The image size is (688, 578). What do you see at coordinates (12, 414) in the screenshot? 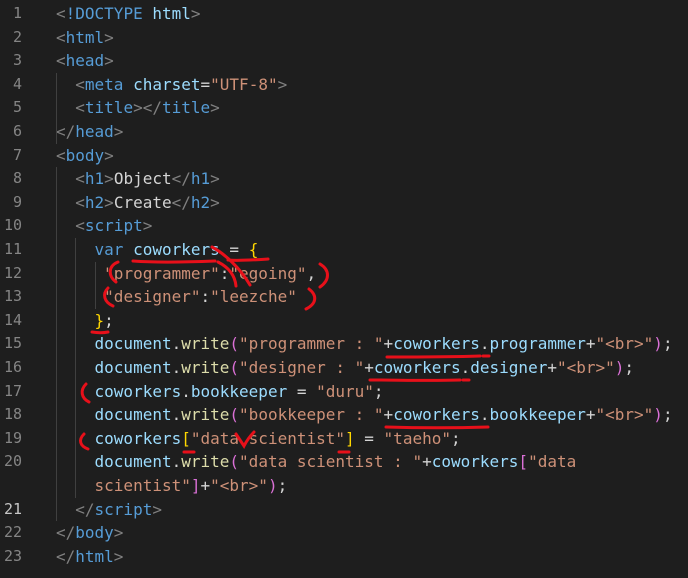
I see `line-number: 18` at bounding box center [12, 414].